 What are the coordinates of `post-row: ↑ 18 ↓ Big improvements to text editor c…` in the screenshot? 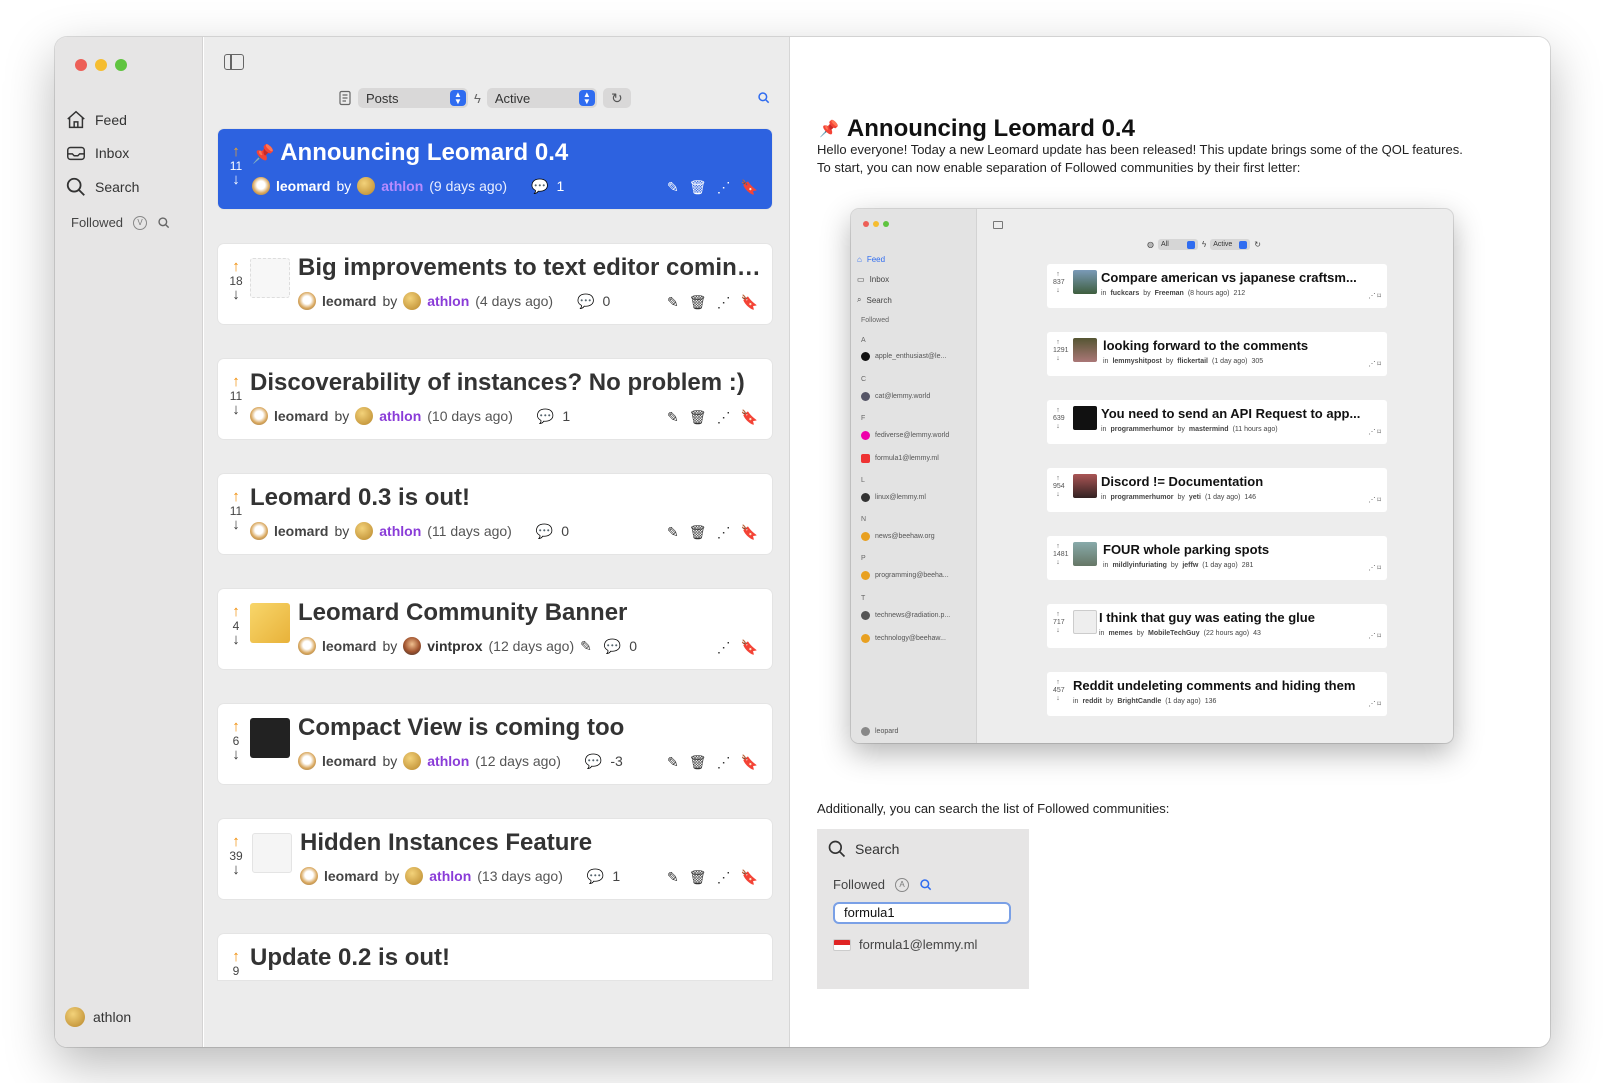 It's located at (495, 284).